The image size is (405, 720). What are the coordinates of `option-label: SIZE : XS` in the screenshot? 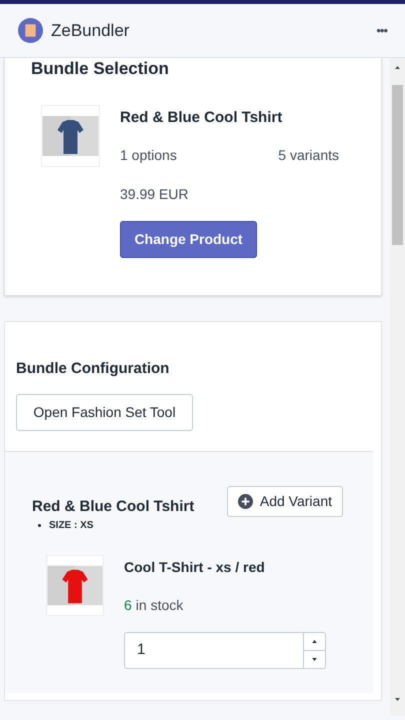 It's located at (71, 526).